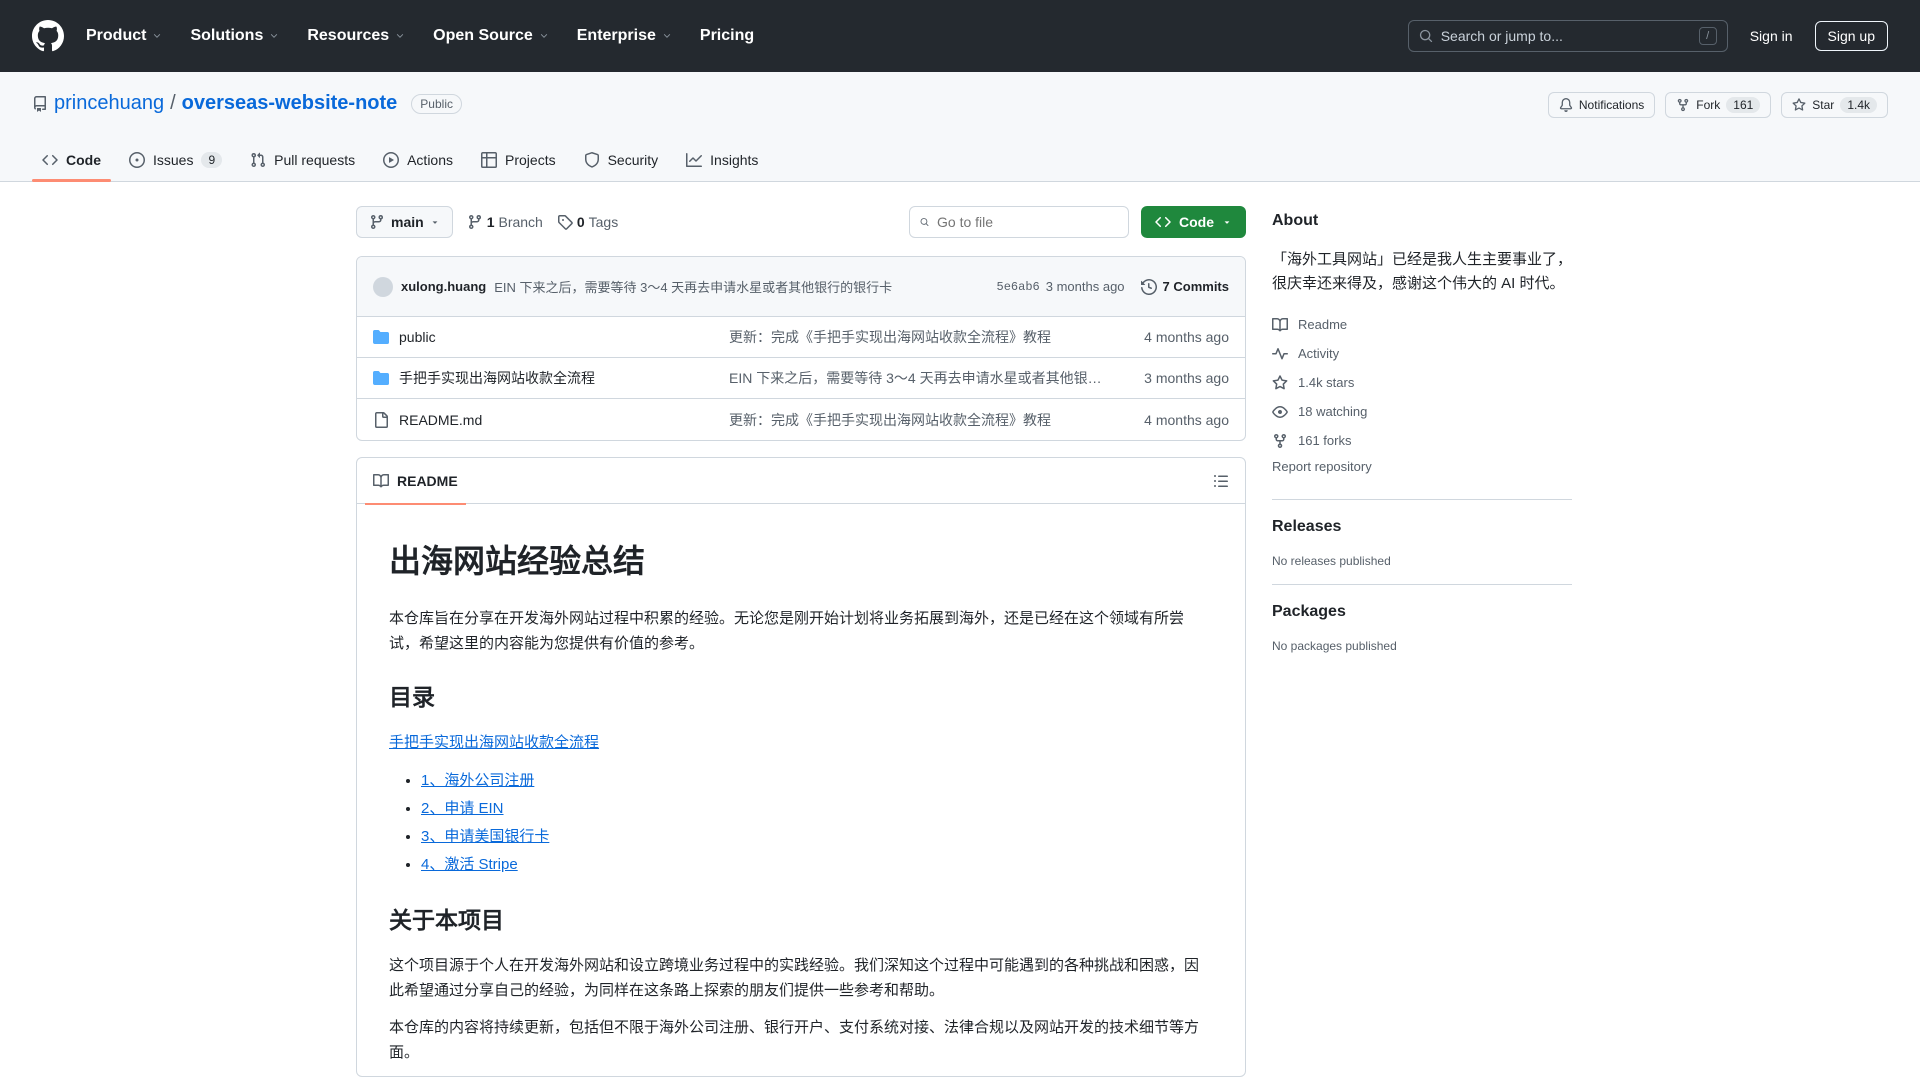  I want to click on nav-pricing: Pricing, so click(727, 36).